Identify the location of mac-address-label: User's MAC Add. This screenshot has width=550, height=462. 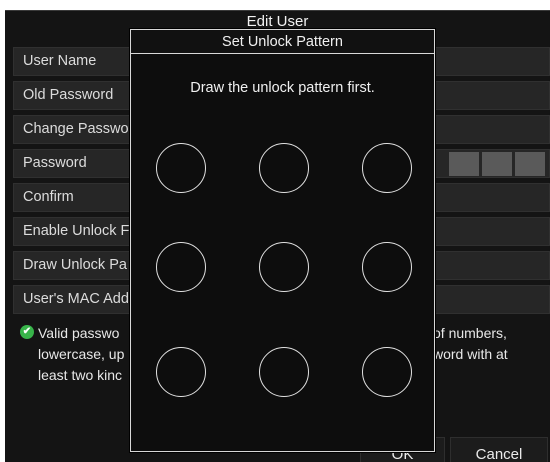
(76, 299).